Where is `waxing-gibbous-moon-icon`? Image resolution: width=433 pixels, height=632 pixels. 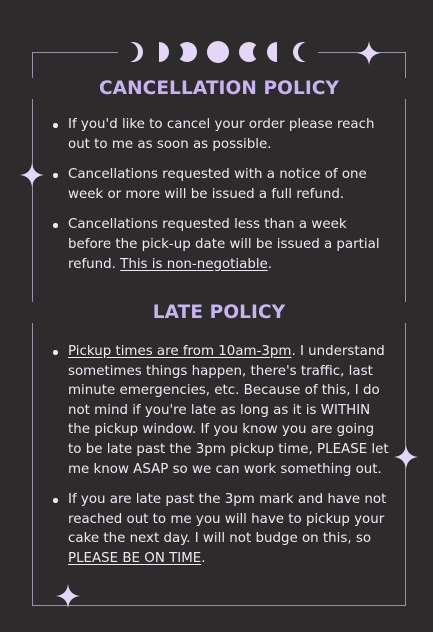 waxing-gibbous-moon-icon is located at coordinates (187, 52).